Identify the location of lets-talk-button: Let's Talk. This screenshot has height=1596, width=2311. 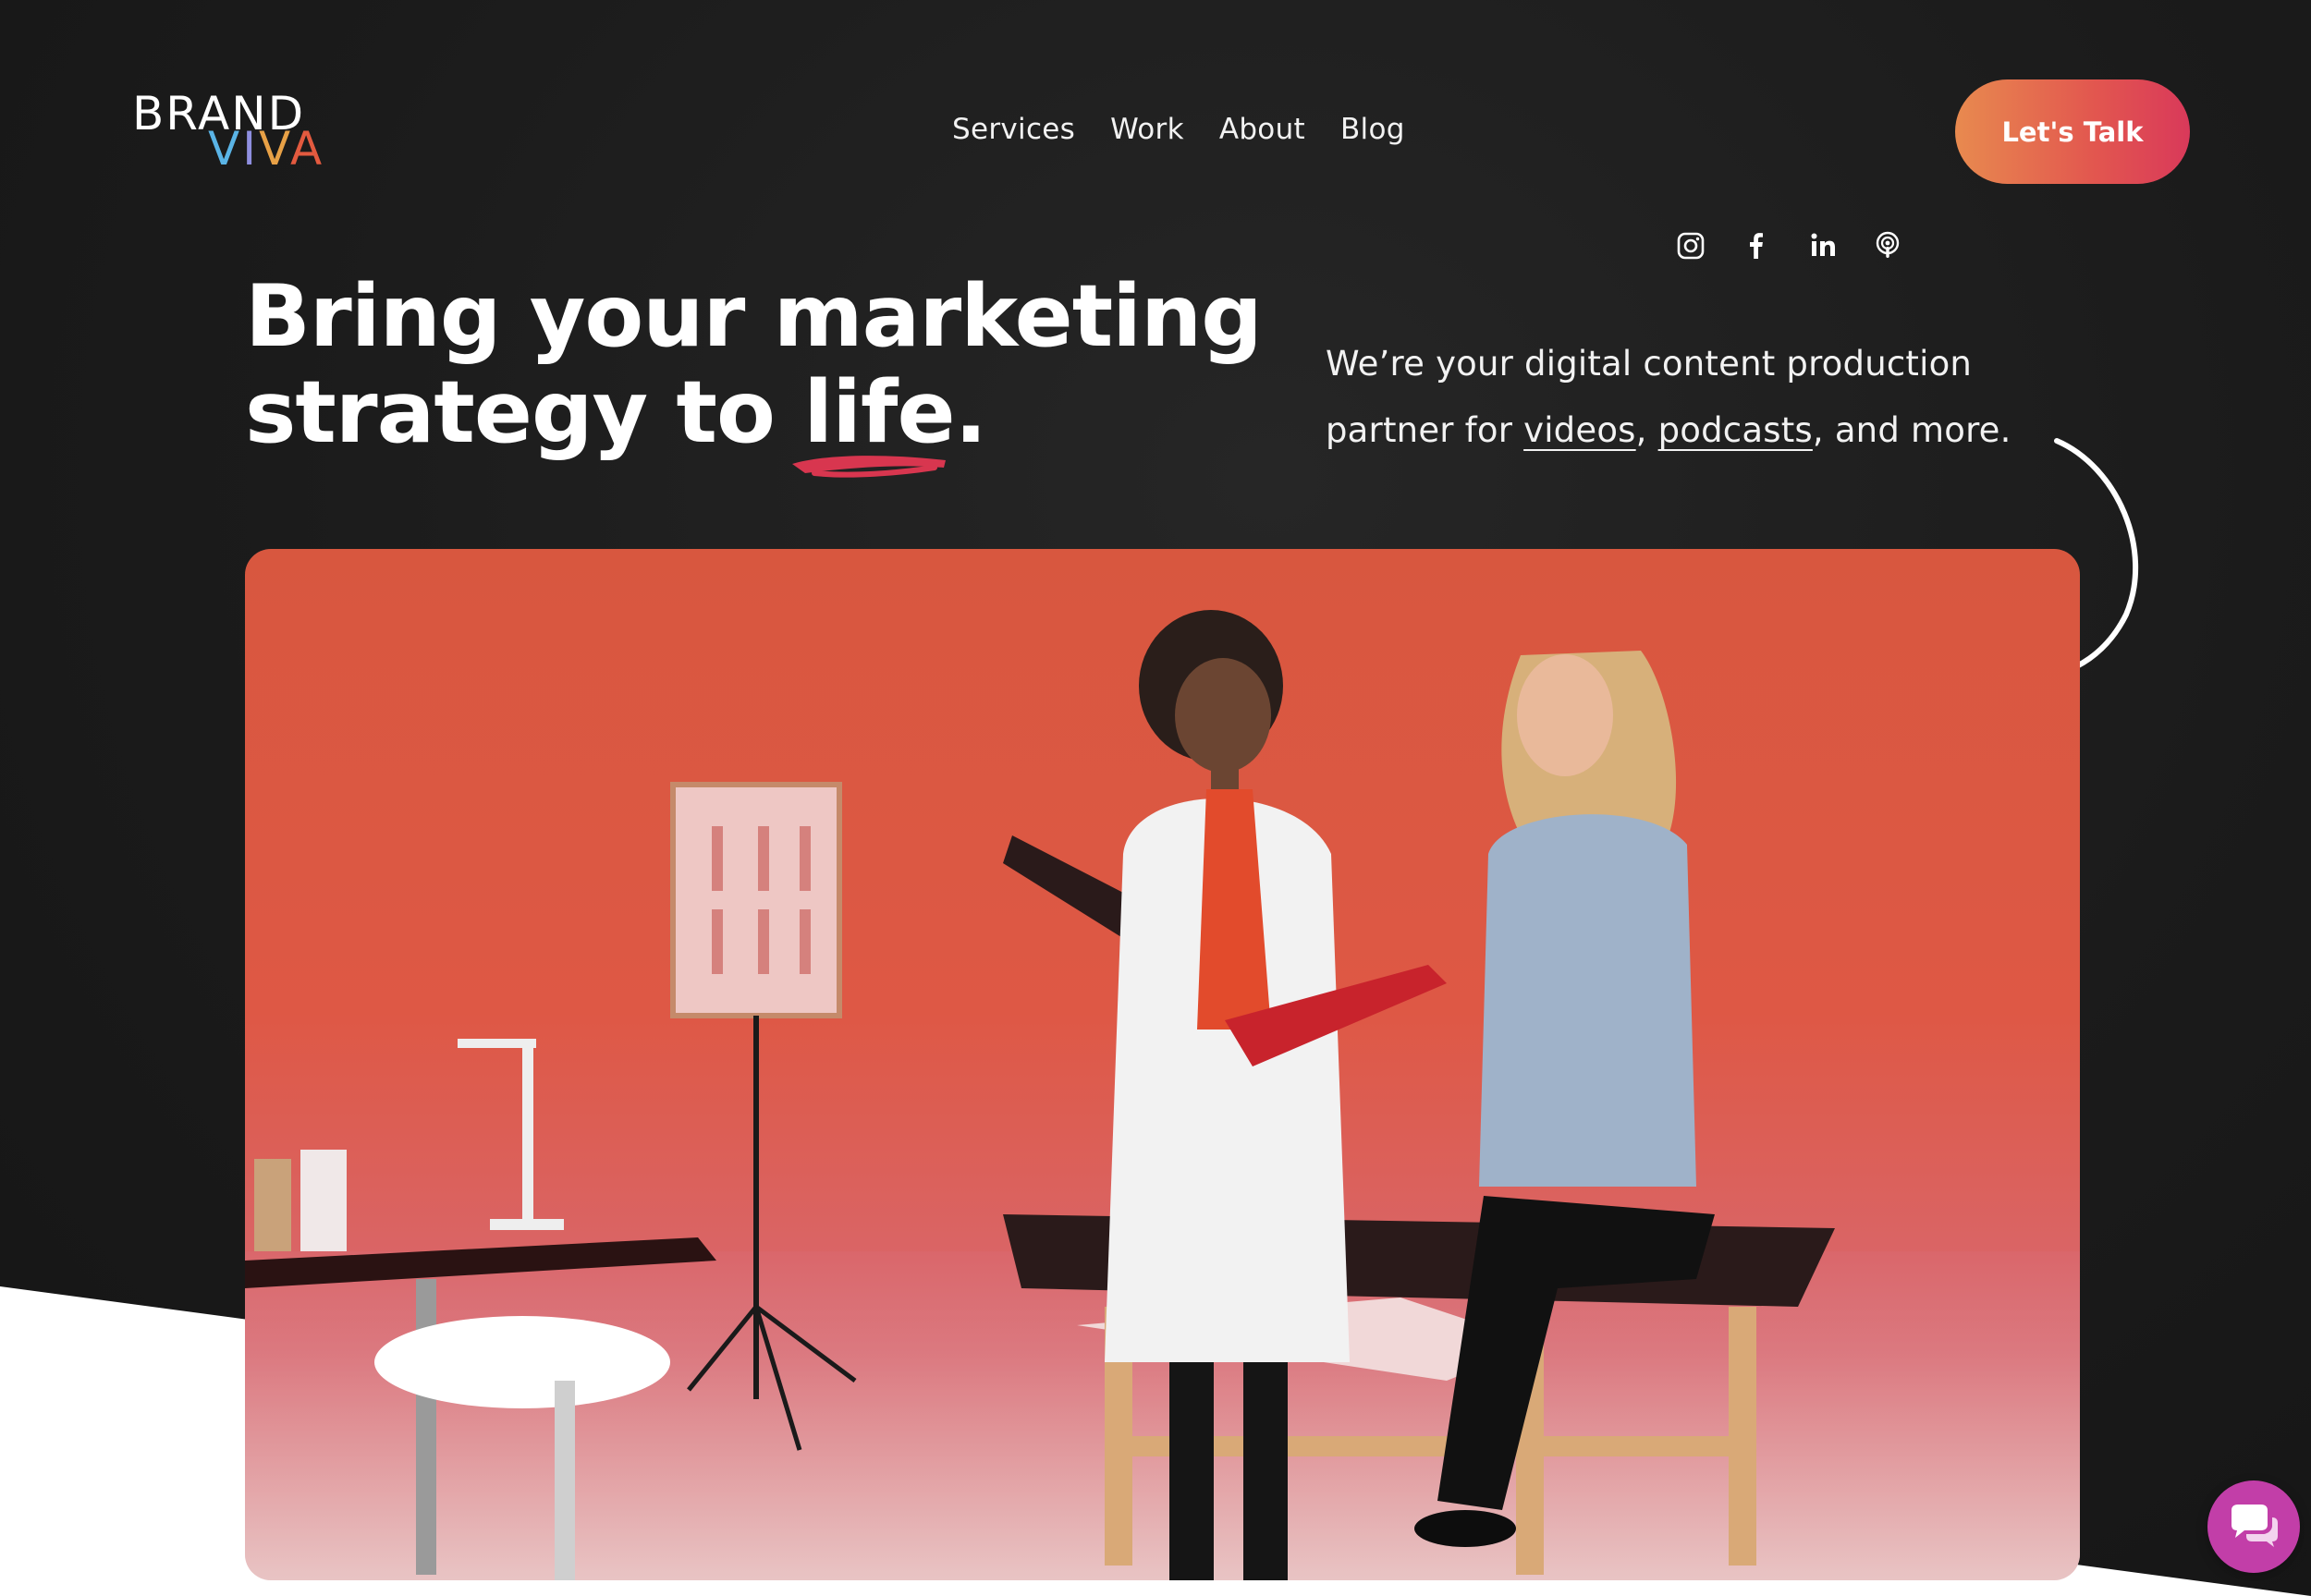
(2072, 131).